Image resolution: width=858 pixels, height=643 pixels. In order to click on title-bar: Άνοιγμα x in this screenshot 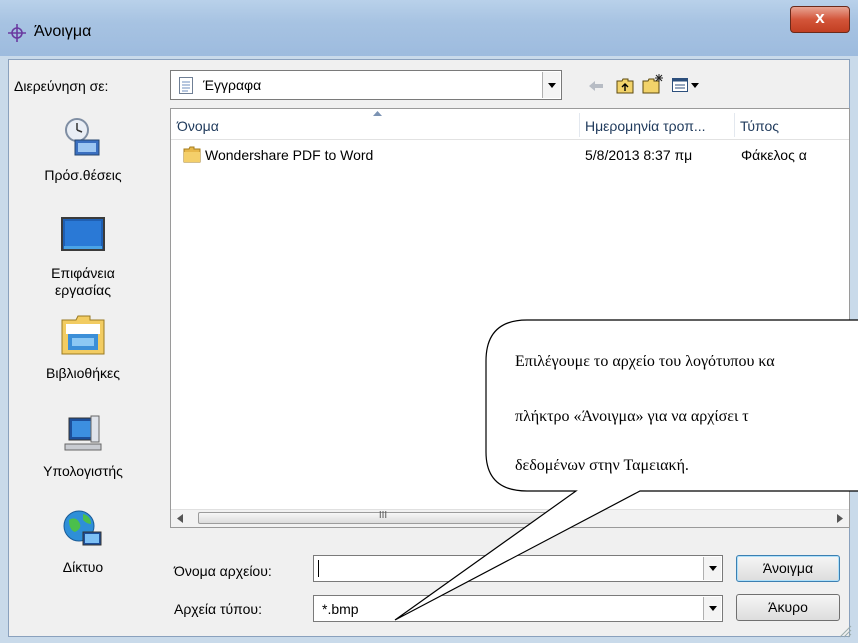, I will do `click(429, 28)`.